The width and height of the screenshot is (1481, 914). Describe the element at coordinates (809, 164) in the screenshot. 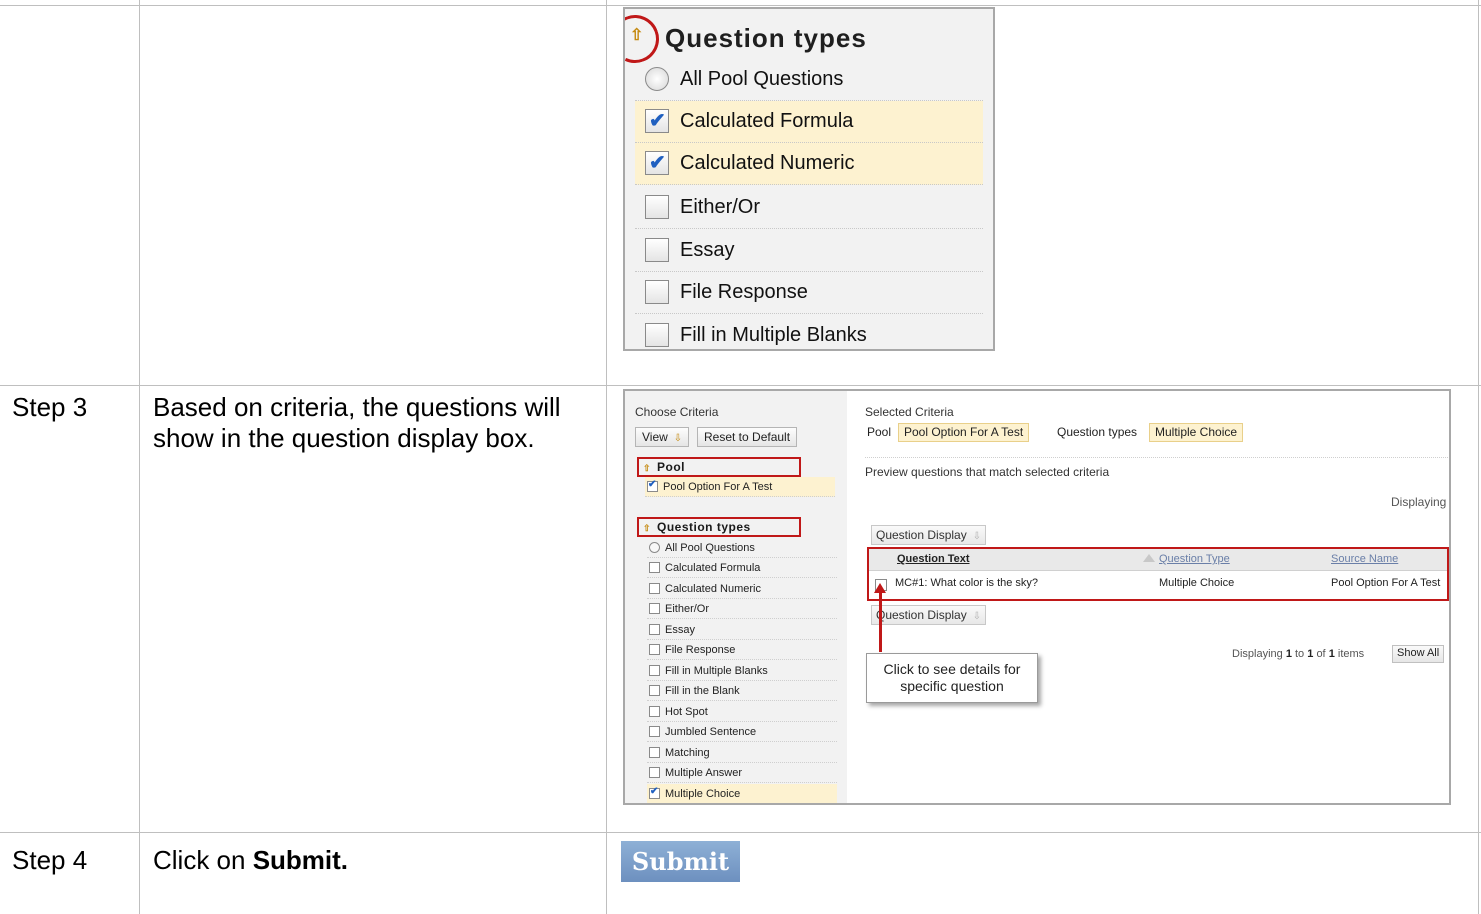

I see `option-calculated-numeric: ✔ Calculated Numeric` at that location.